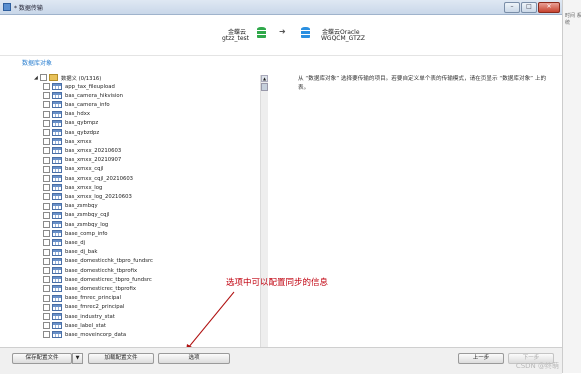 The width and height of the screenshot is (581, 374). I want to click on footer-bar: 保存配置文件 ▼ 加载配置文件 选项 上一步 下一步, so click(281, 360).